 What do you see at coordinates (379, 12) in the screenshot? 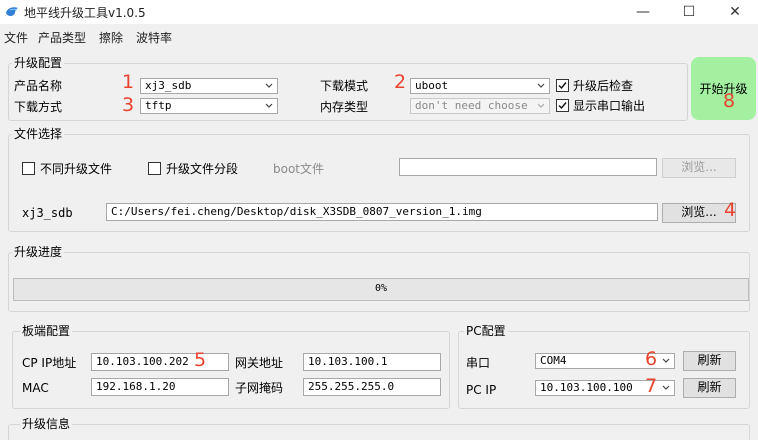
I see `title-bar: 地平线升级工具v1.0.5 — ☐ ✕` at bounding box center [379, 12].